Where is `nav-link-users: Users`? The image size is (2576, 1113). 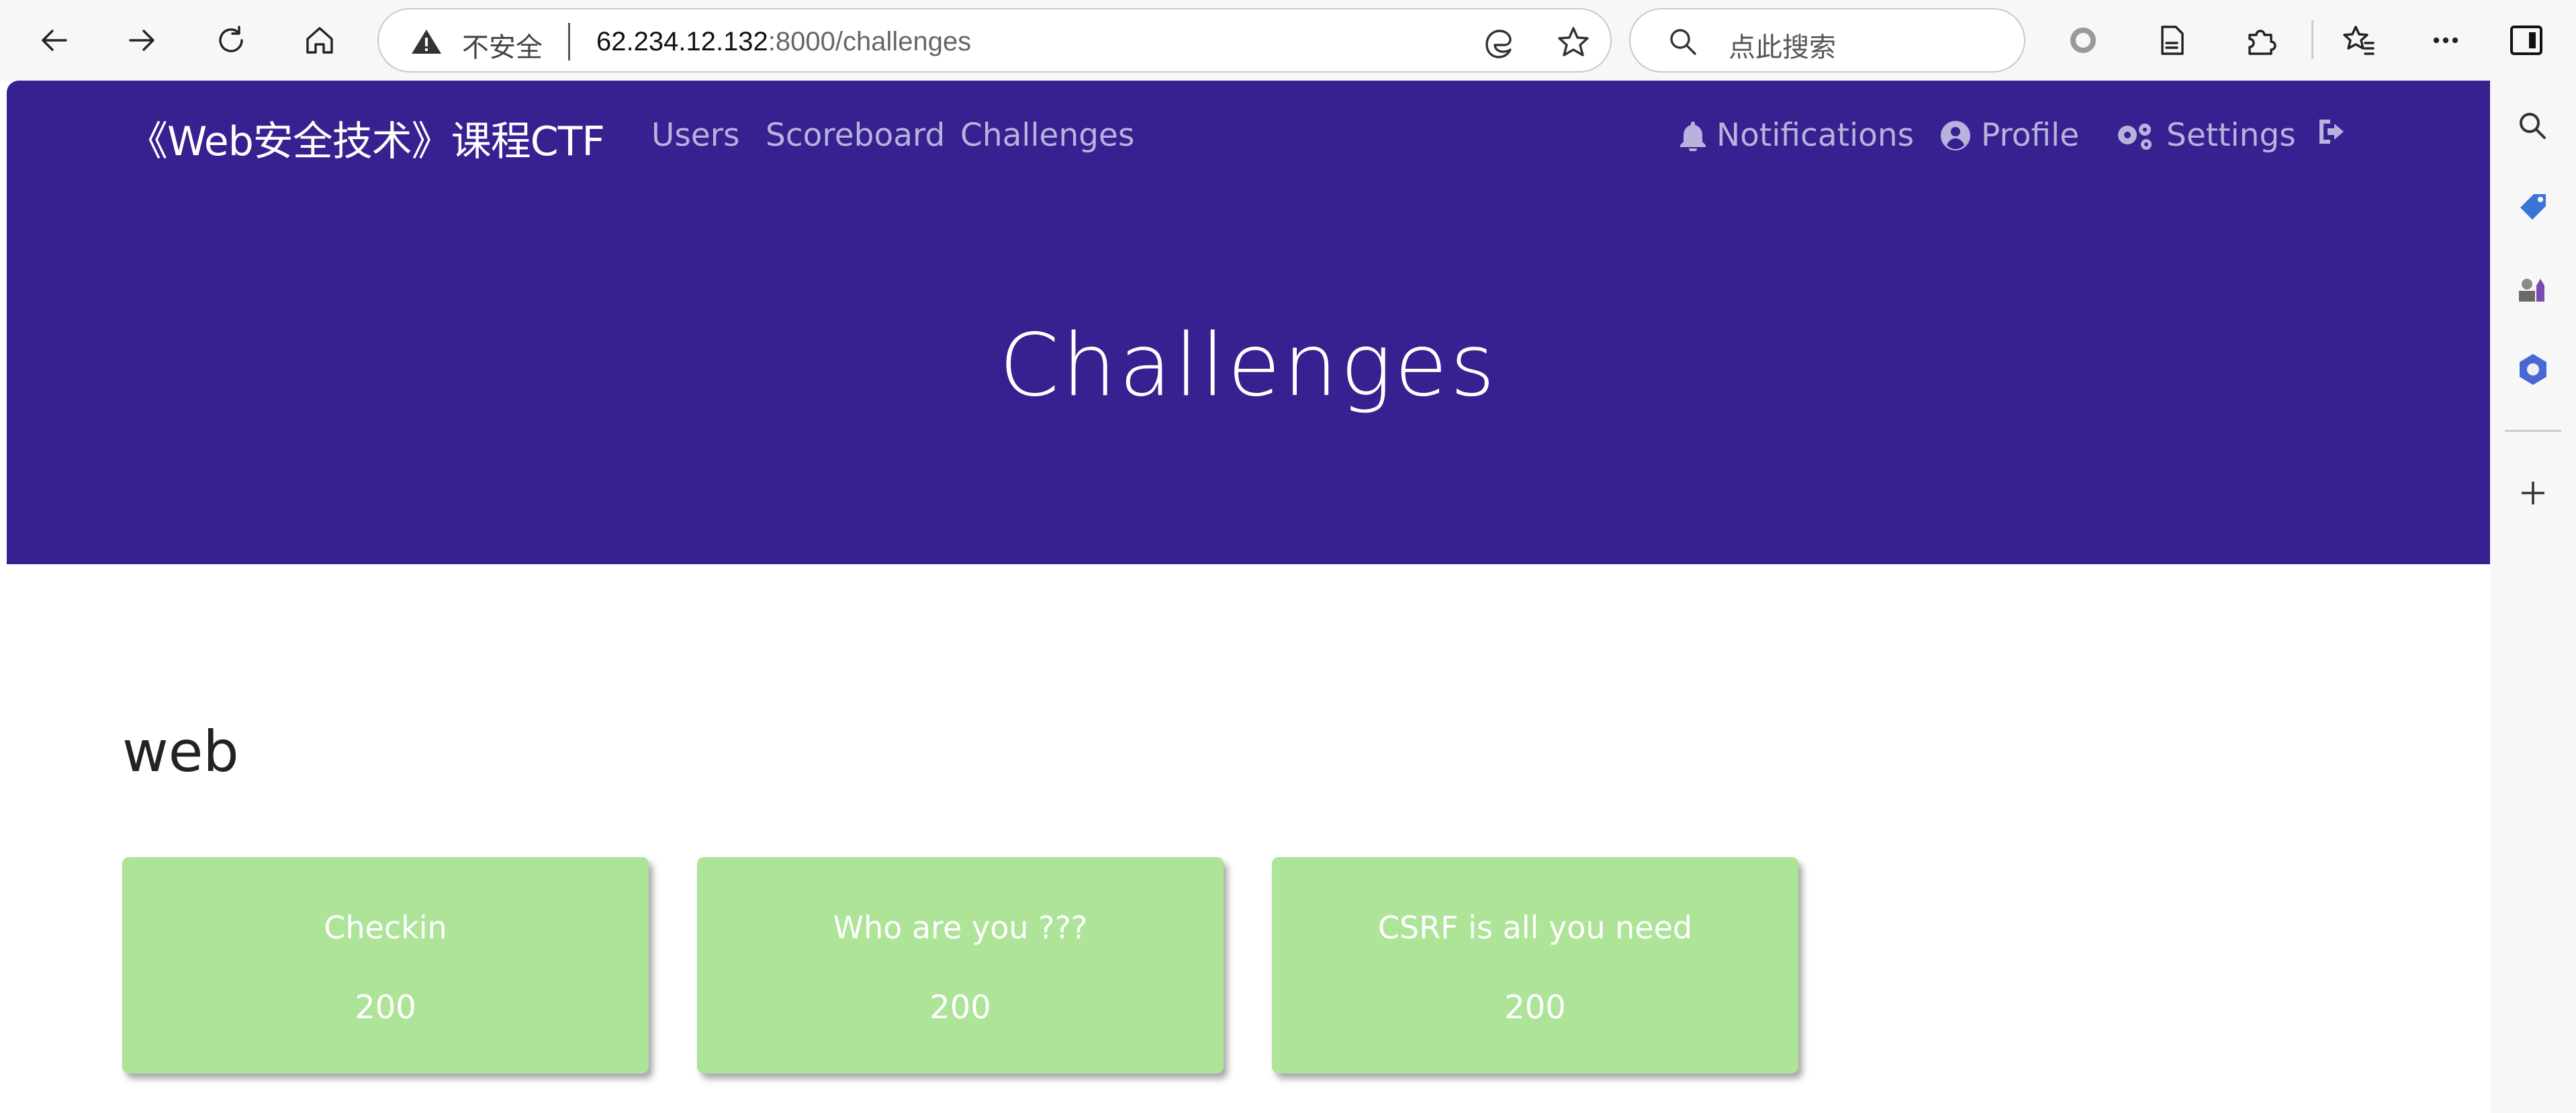
nav-link-users: Users is located at coordinates (695, 135).